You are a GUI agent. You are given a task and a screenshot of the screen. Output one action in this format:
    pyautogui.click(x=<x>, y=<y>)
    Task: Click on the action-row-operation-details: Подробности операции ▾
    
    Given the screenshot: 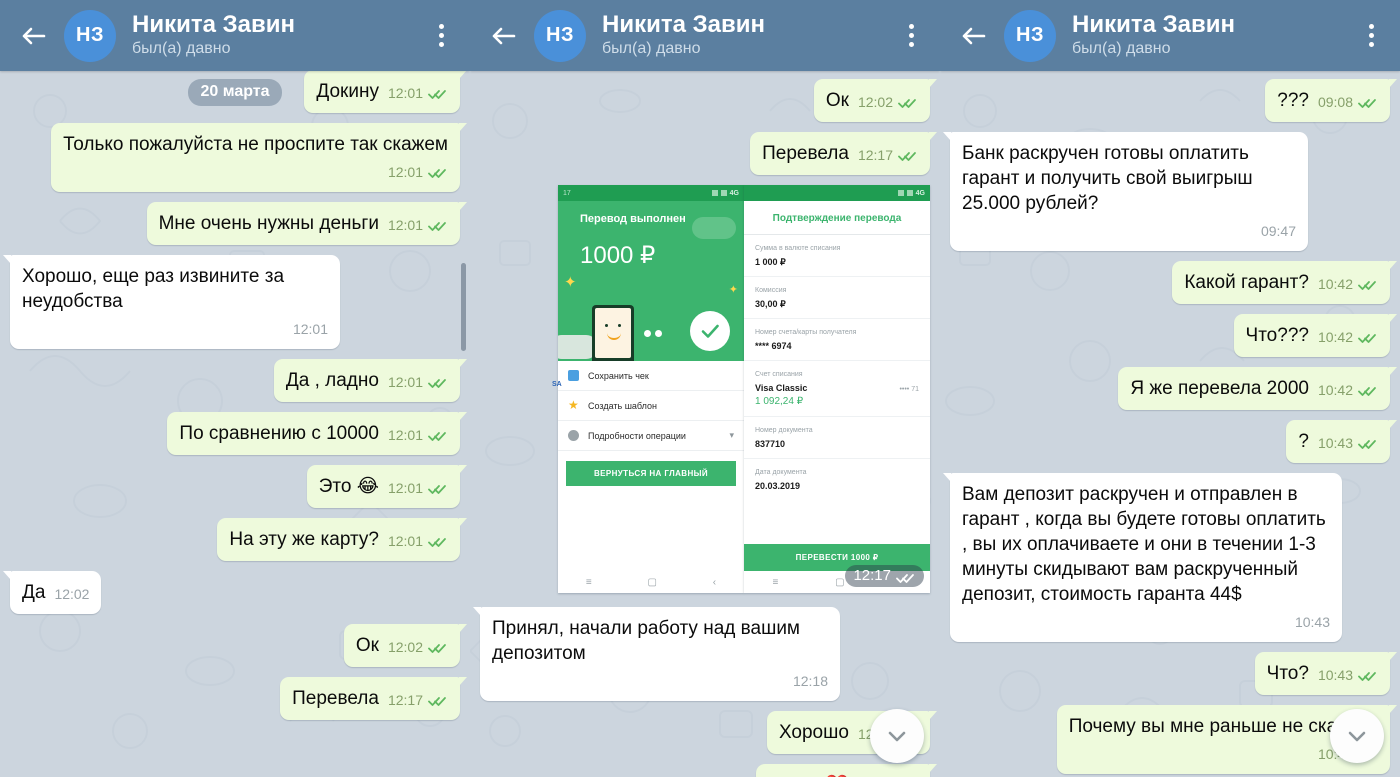 What is the action you would take?
    pyautogui.click(x=651, y=436)
    